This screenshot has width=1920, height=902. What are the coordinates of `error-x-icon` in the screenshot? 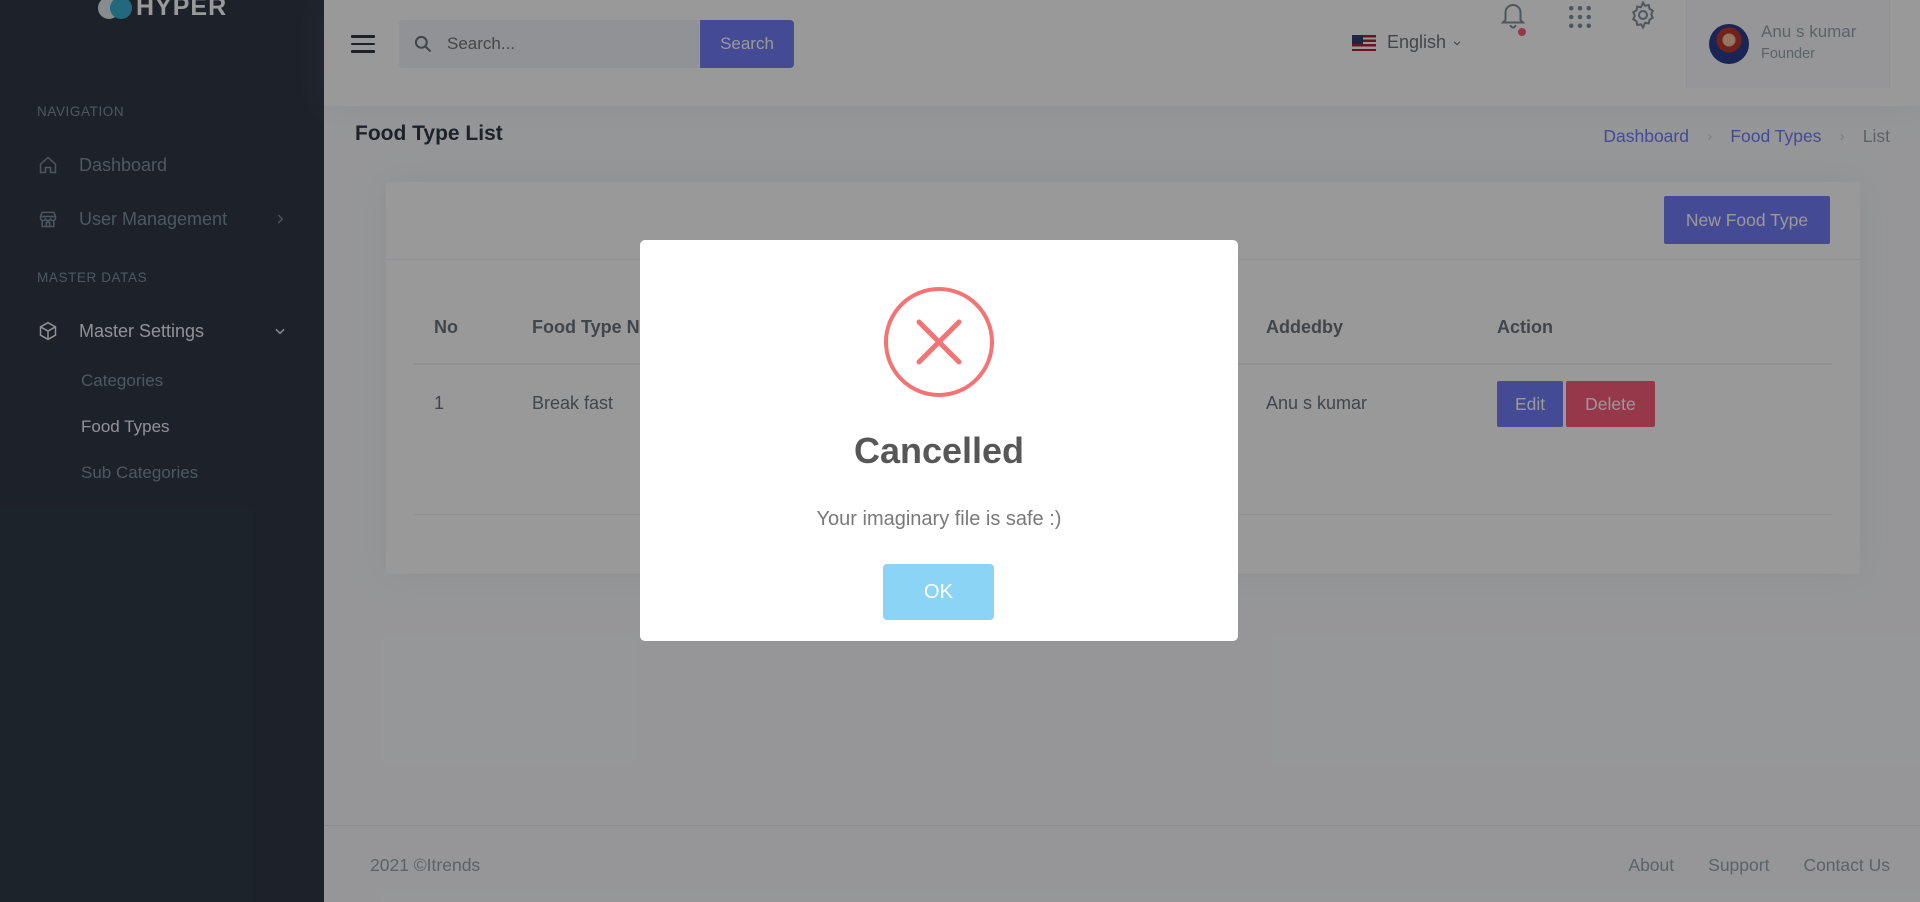 It's located at (939, 342).